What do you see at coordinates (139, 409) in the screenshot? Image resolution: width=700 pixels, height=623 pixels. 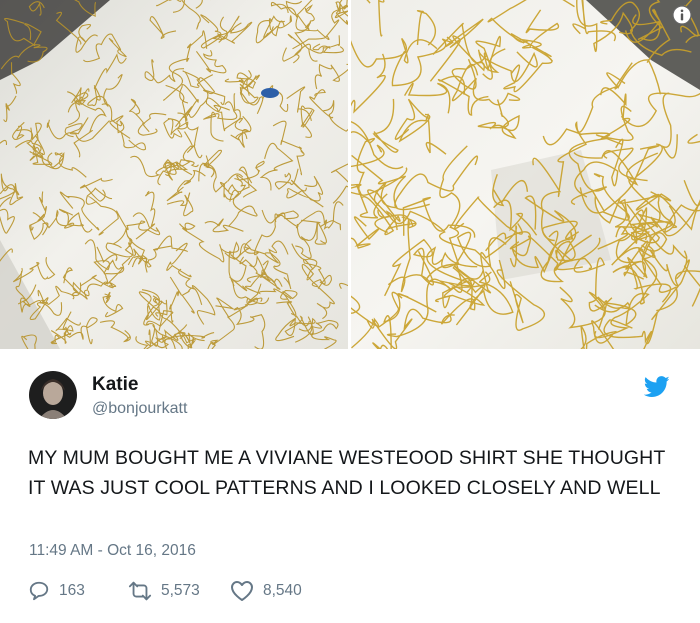 I see `author-handle: @bonjourkatt` at bounding box center [139, 409].